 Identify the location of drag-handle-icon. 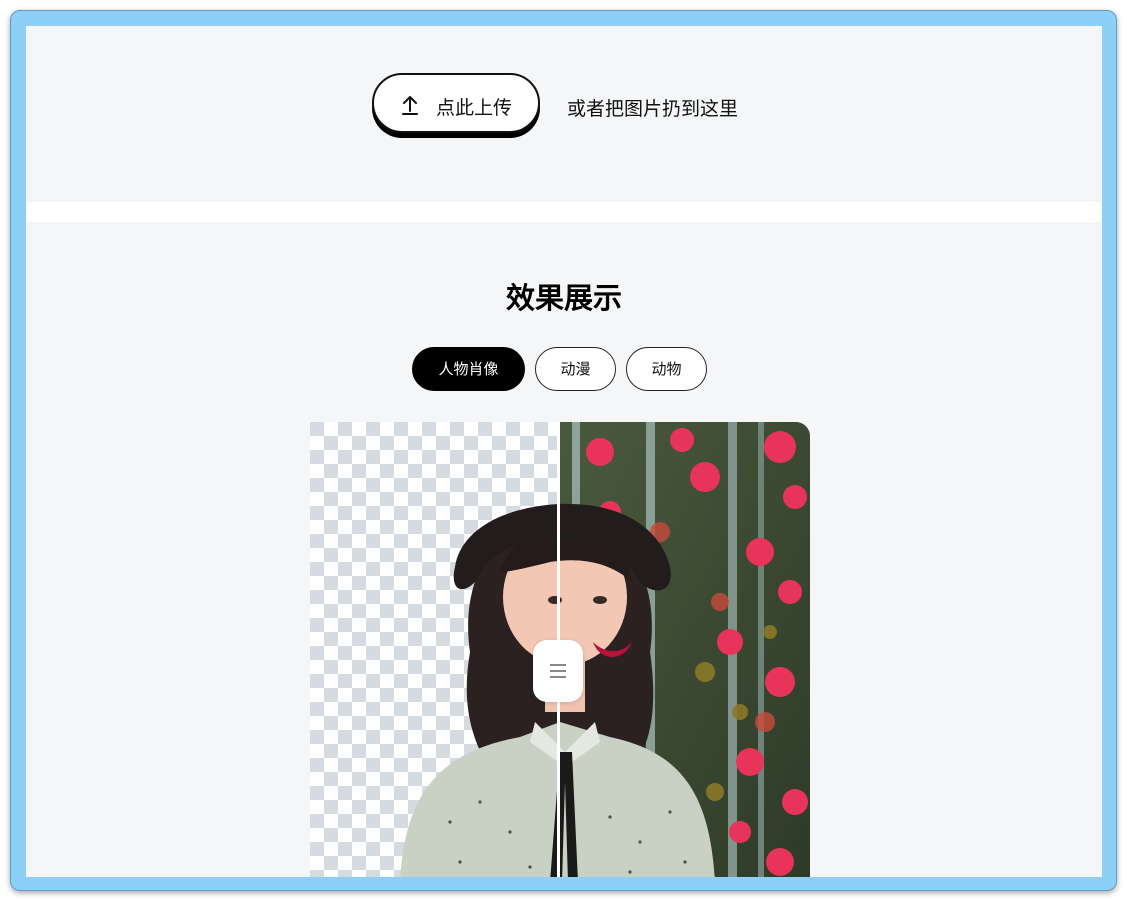
(558, 671).